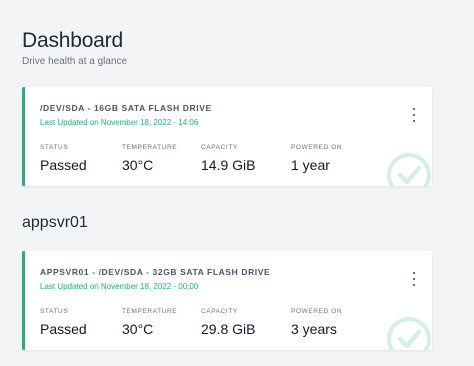 The height and width of the screenshot is (366, 474). What do you see at coordinates (126, 108) in the screenshot?
I see `drive-title: /DEV/SDA - 16GB SATA FLASH DRIVE` at bounding box center [126, 108].